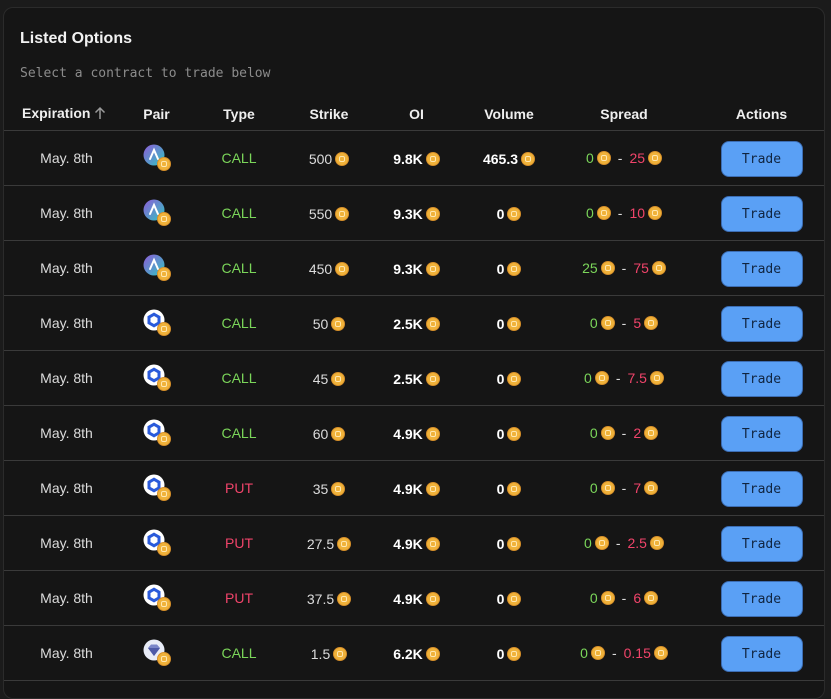  What do you see at coordinates (66, 378) in the screenshot?
I see `expiration-date: May. 8th` at bounding box center [66, 378].